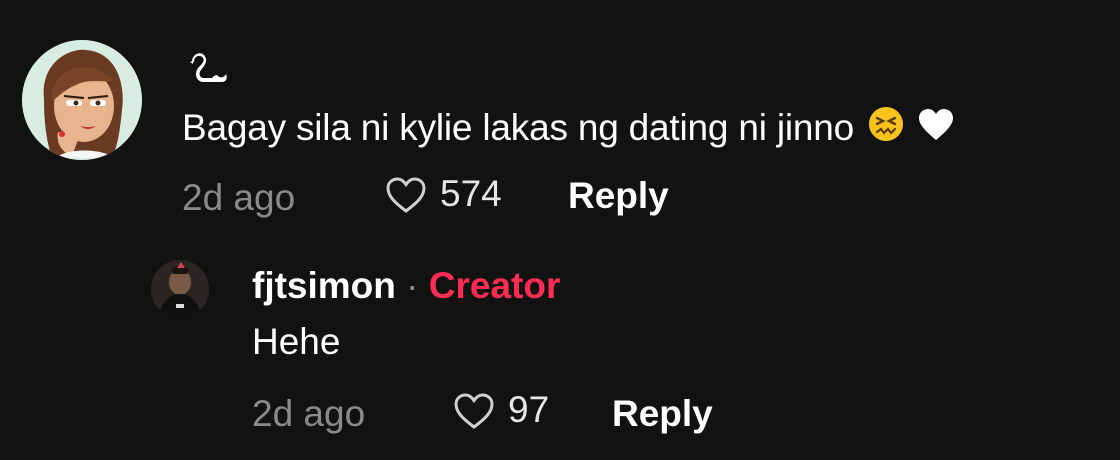 The height and width of the screenshot is (460, 1120). I want to click on cartoon-woman-avatar-icon, so click(82, 100).